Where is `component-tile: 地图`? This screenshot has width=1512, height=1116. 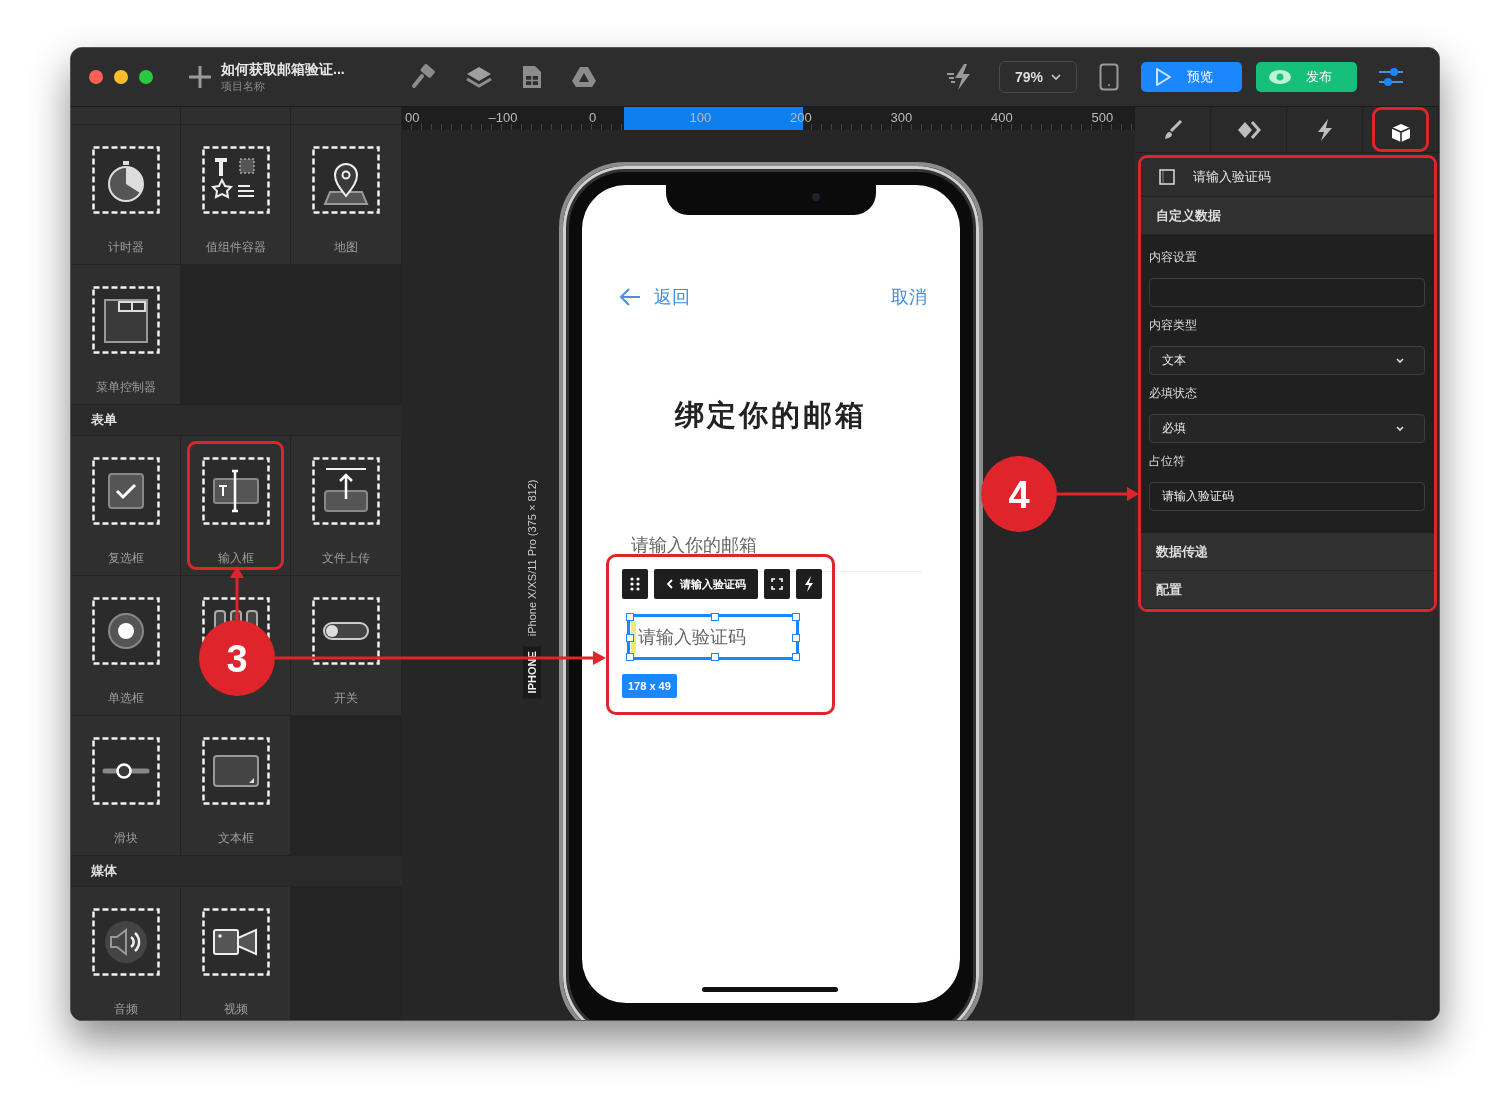 component-tile: 地图 is located at coordinates (346, 194).